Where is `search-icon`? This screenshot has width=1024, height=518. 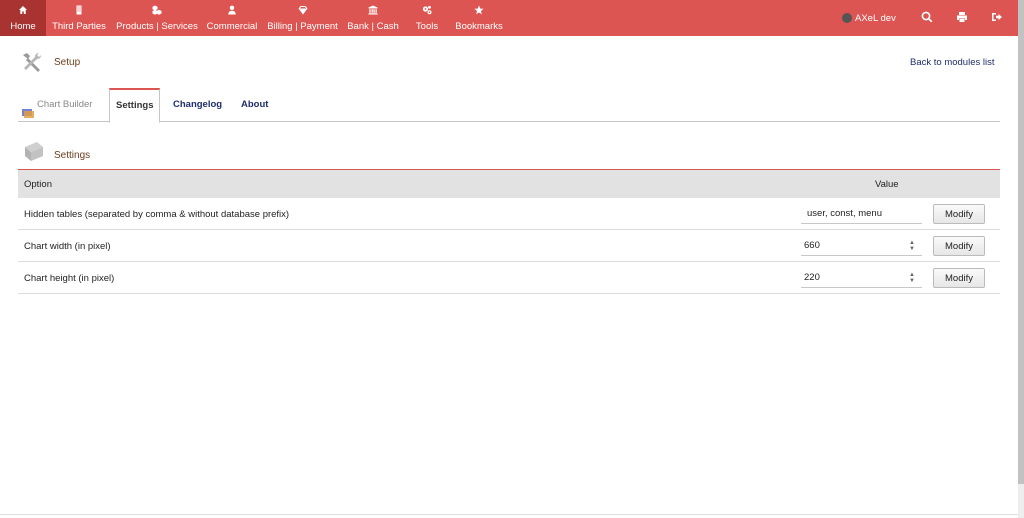 search-icon is located at coordinates (927, 18).